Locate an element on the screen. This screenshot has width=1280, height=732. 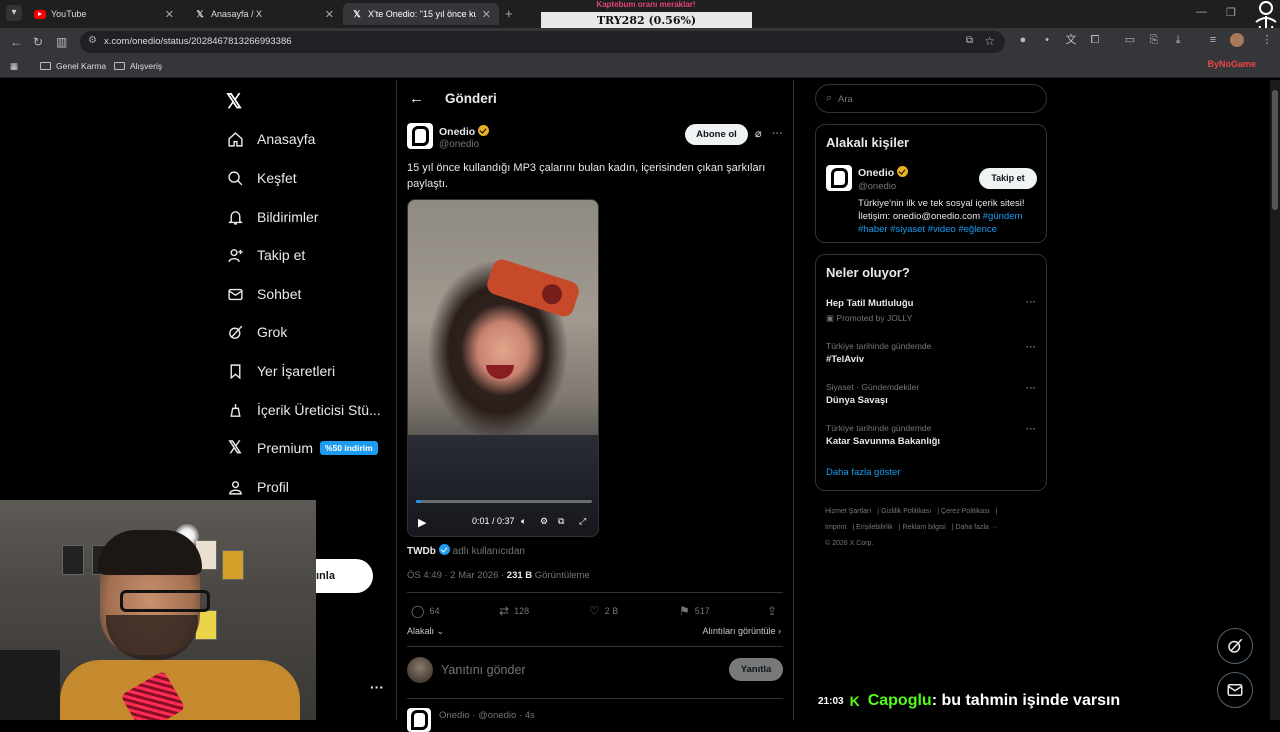
fullscreen-icon: ⤢ is located at coordinates (582, 521).